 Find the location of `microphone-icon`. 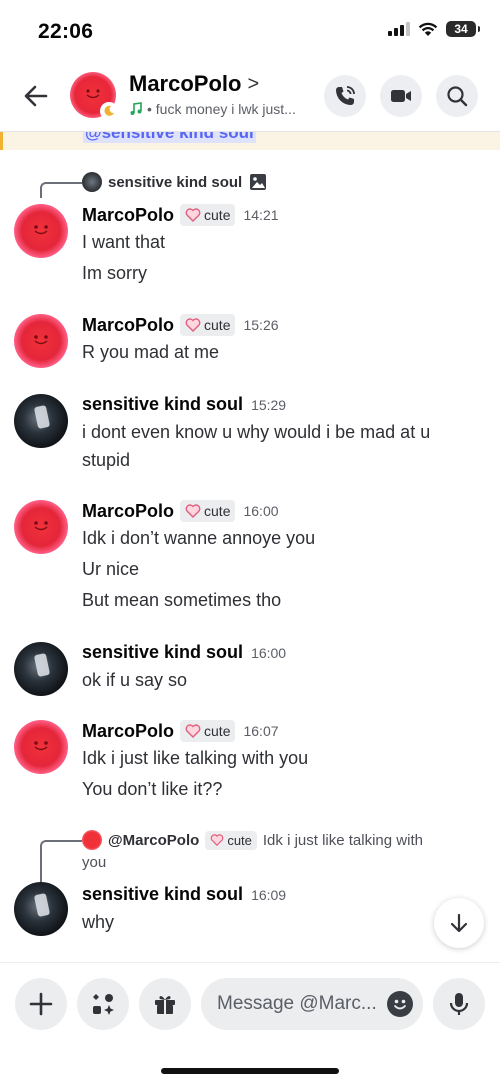

microphone-icon is located at coordinates (459, 1004).